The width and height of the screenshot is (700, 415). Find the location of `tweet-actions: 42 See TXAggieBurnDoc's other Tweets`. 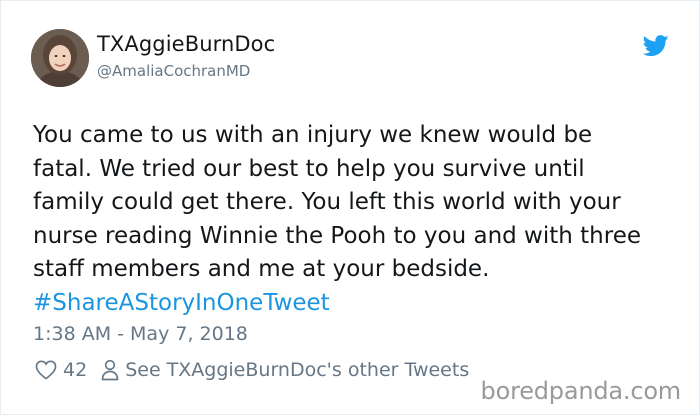

tweet-actions: 42 See TXAggieBurnDoc's other Tweets is located at coordinates (252, 370).